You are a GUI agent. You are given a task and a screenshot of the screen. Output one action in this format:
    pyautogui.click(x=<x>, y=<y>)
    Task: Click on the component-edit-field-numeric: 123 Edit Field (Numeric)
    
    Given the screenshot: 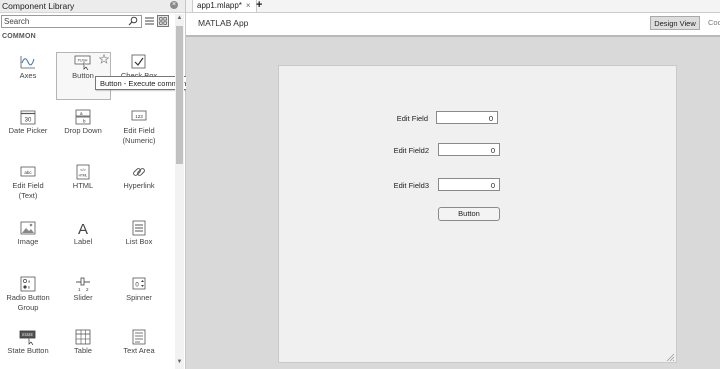 What is the action you would take?
    pyautogui.click(x=139, y=127)
    